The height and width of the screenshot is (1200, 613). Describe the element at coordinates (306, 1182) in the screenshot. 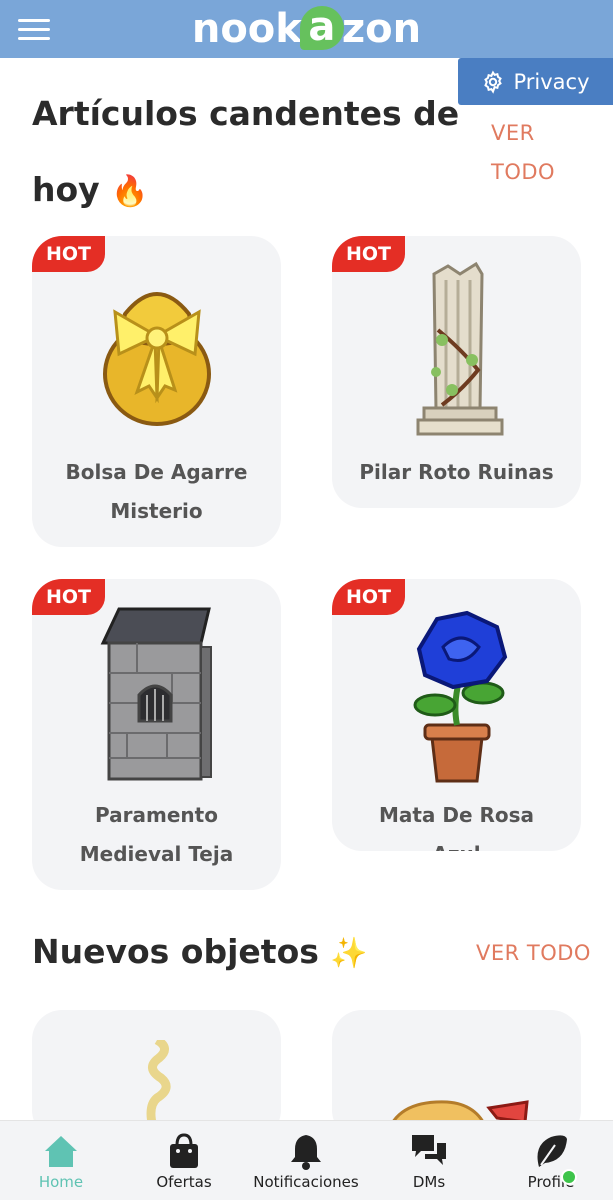

I see `nav-label: Notificaciones` at that location.